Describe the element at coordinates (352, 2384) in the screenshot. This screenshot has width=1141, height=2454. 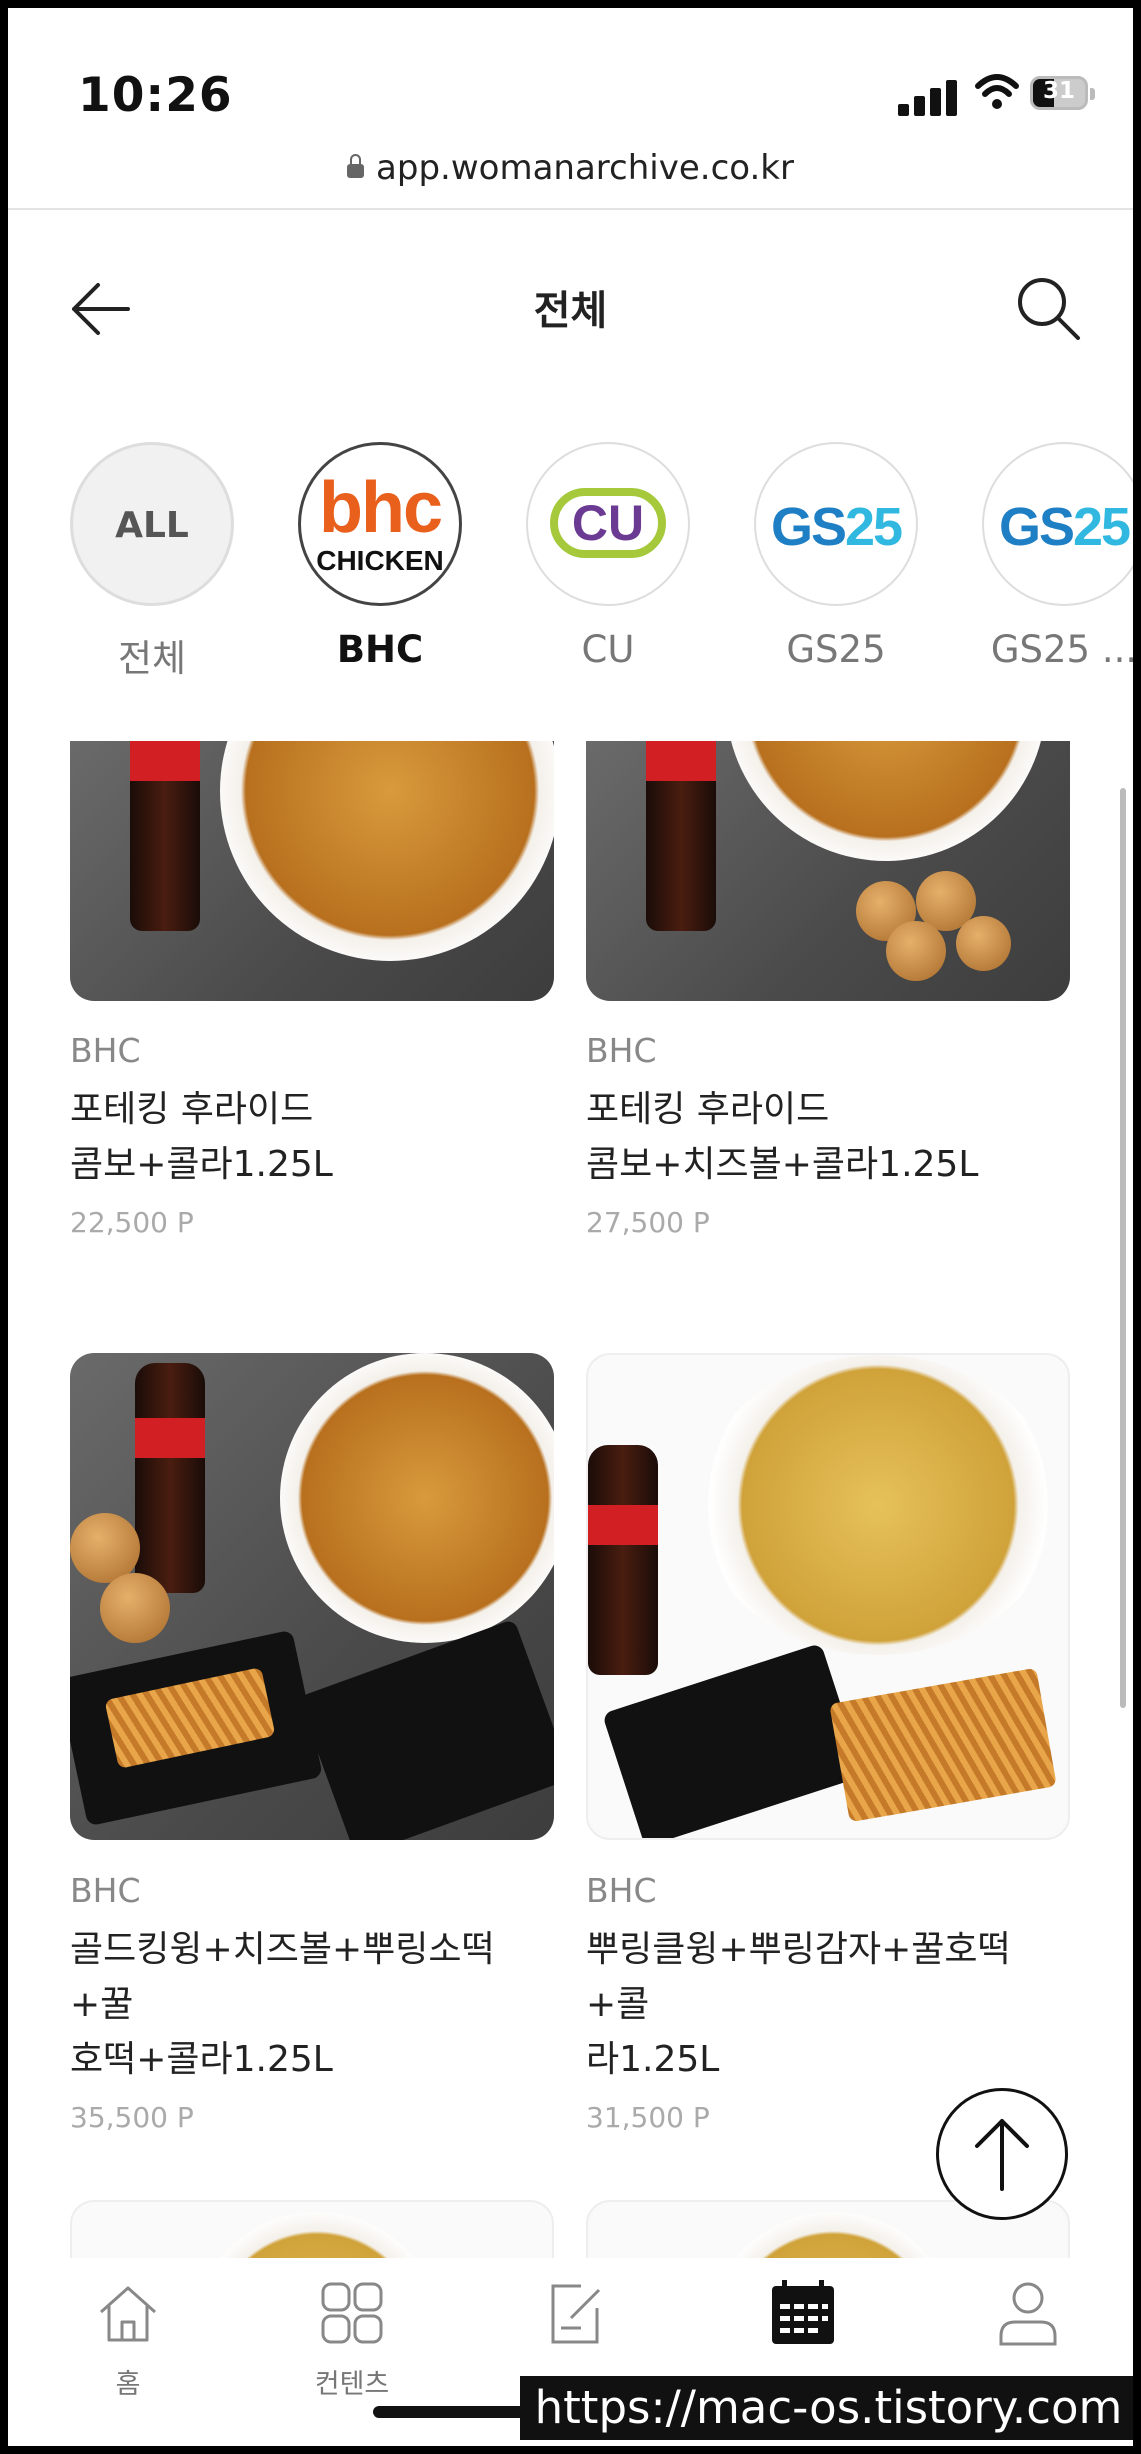
I see `tab-label: 컨텐츠` at that location.